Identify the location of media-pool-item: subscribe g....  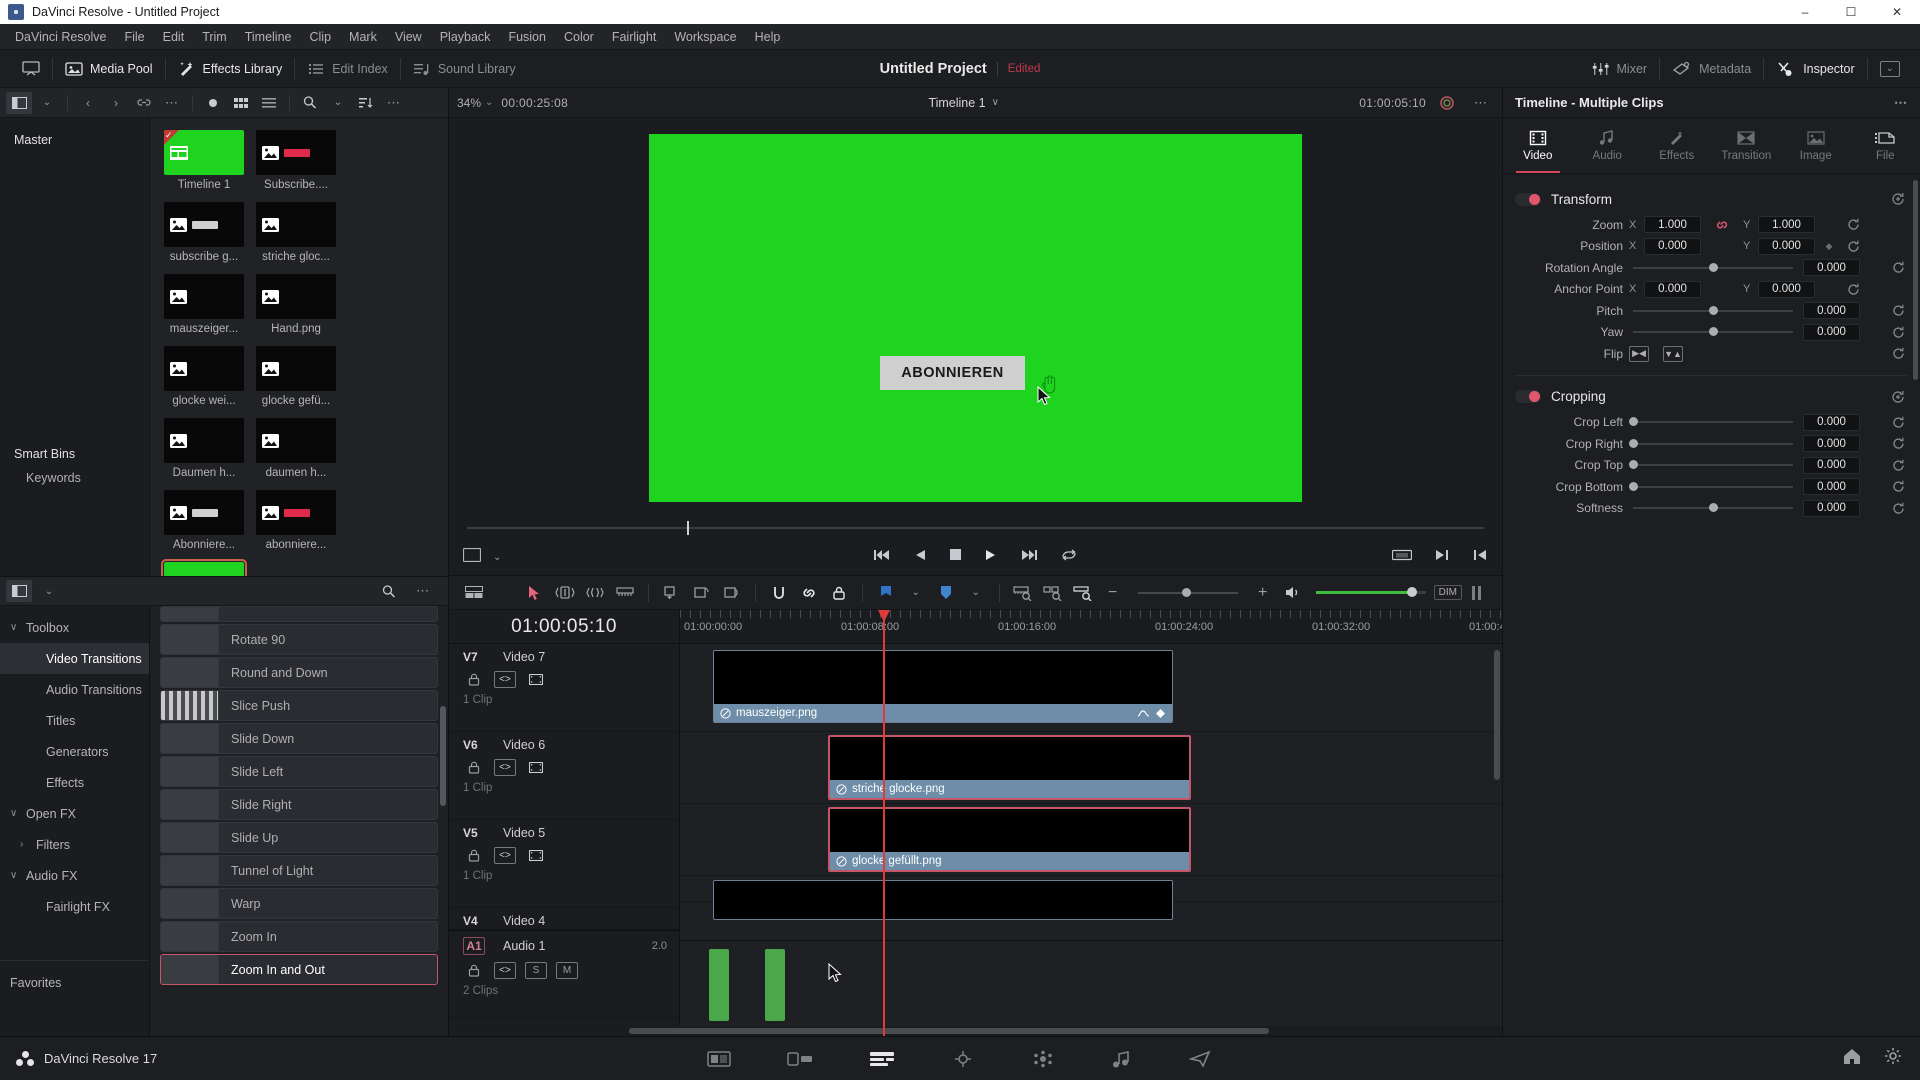
(207, 232).